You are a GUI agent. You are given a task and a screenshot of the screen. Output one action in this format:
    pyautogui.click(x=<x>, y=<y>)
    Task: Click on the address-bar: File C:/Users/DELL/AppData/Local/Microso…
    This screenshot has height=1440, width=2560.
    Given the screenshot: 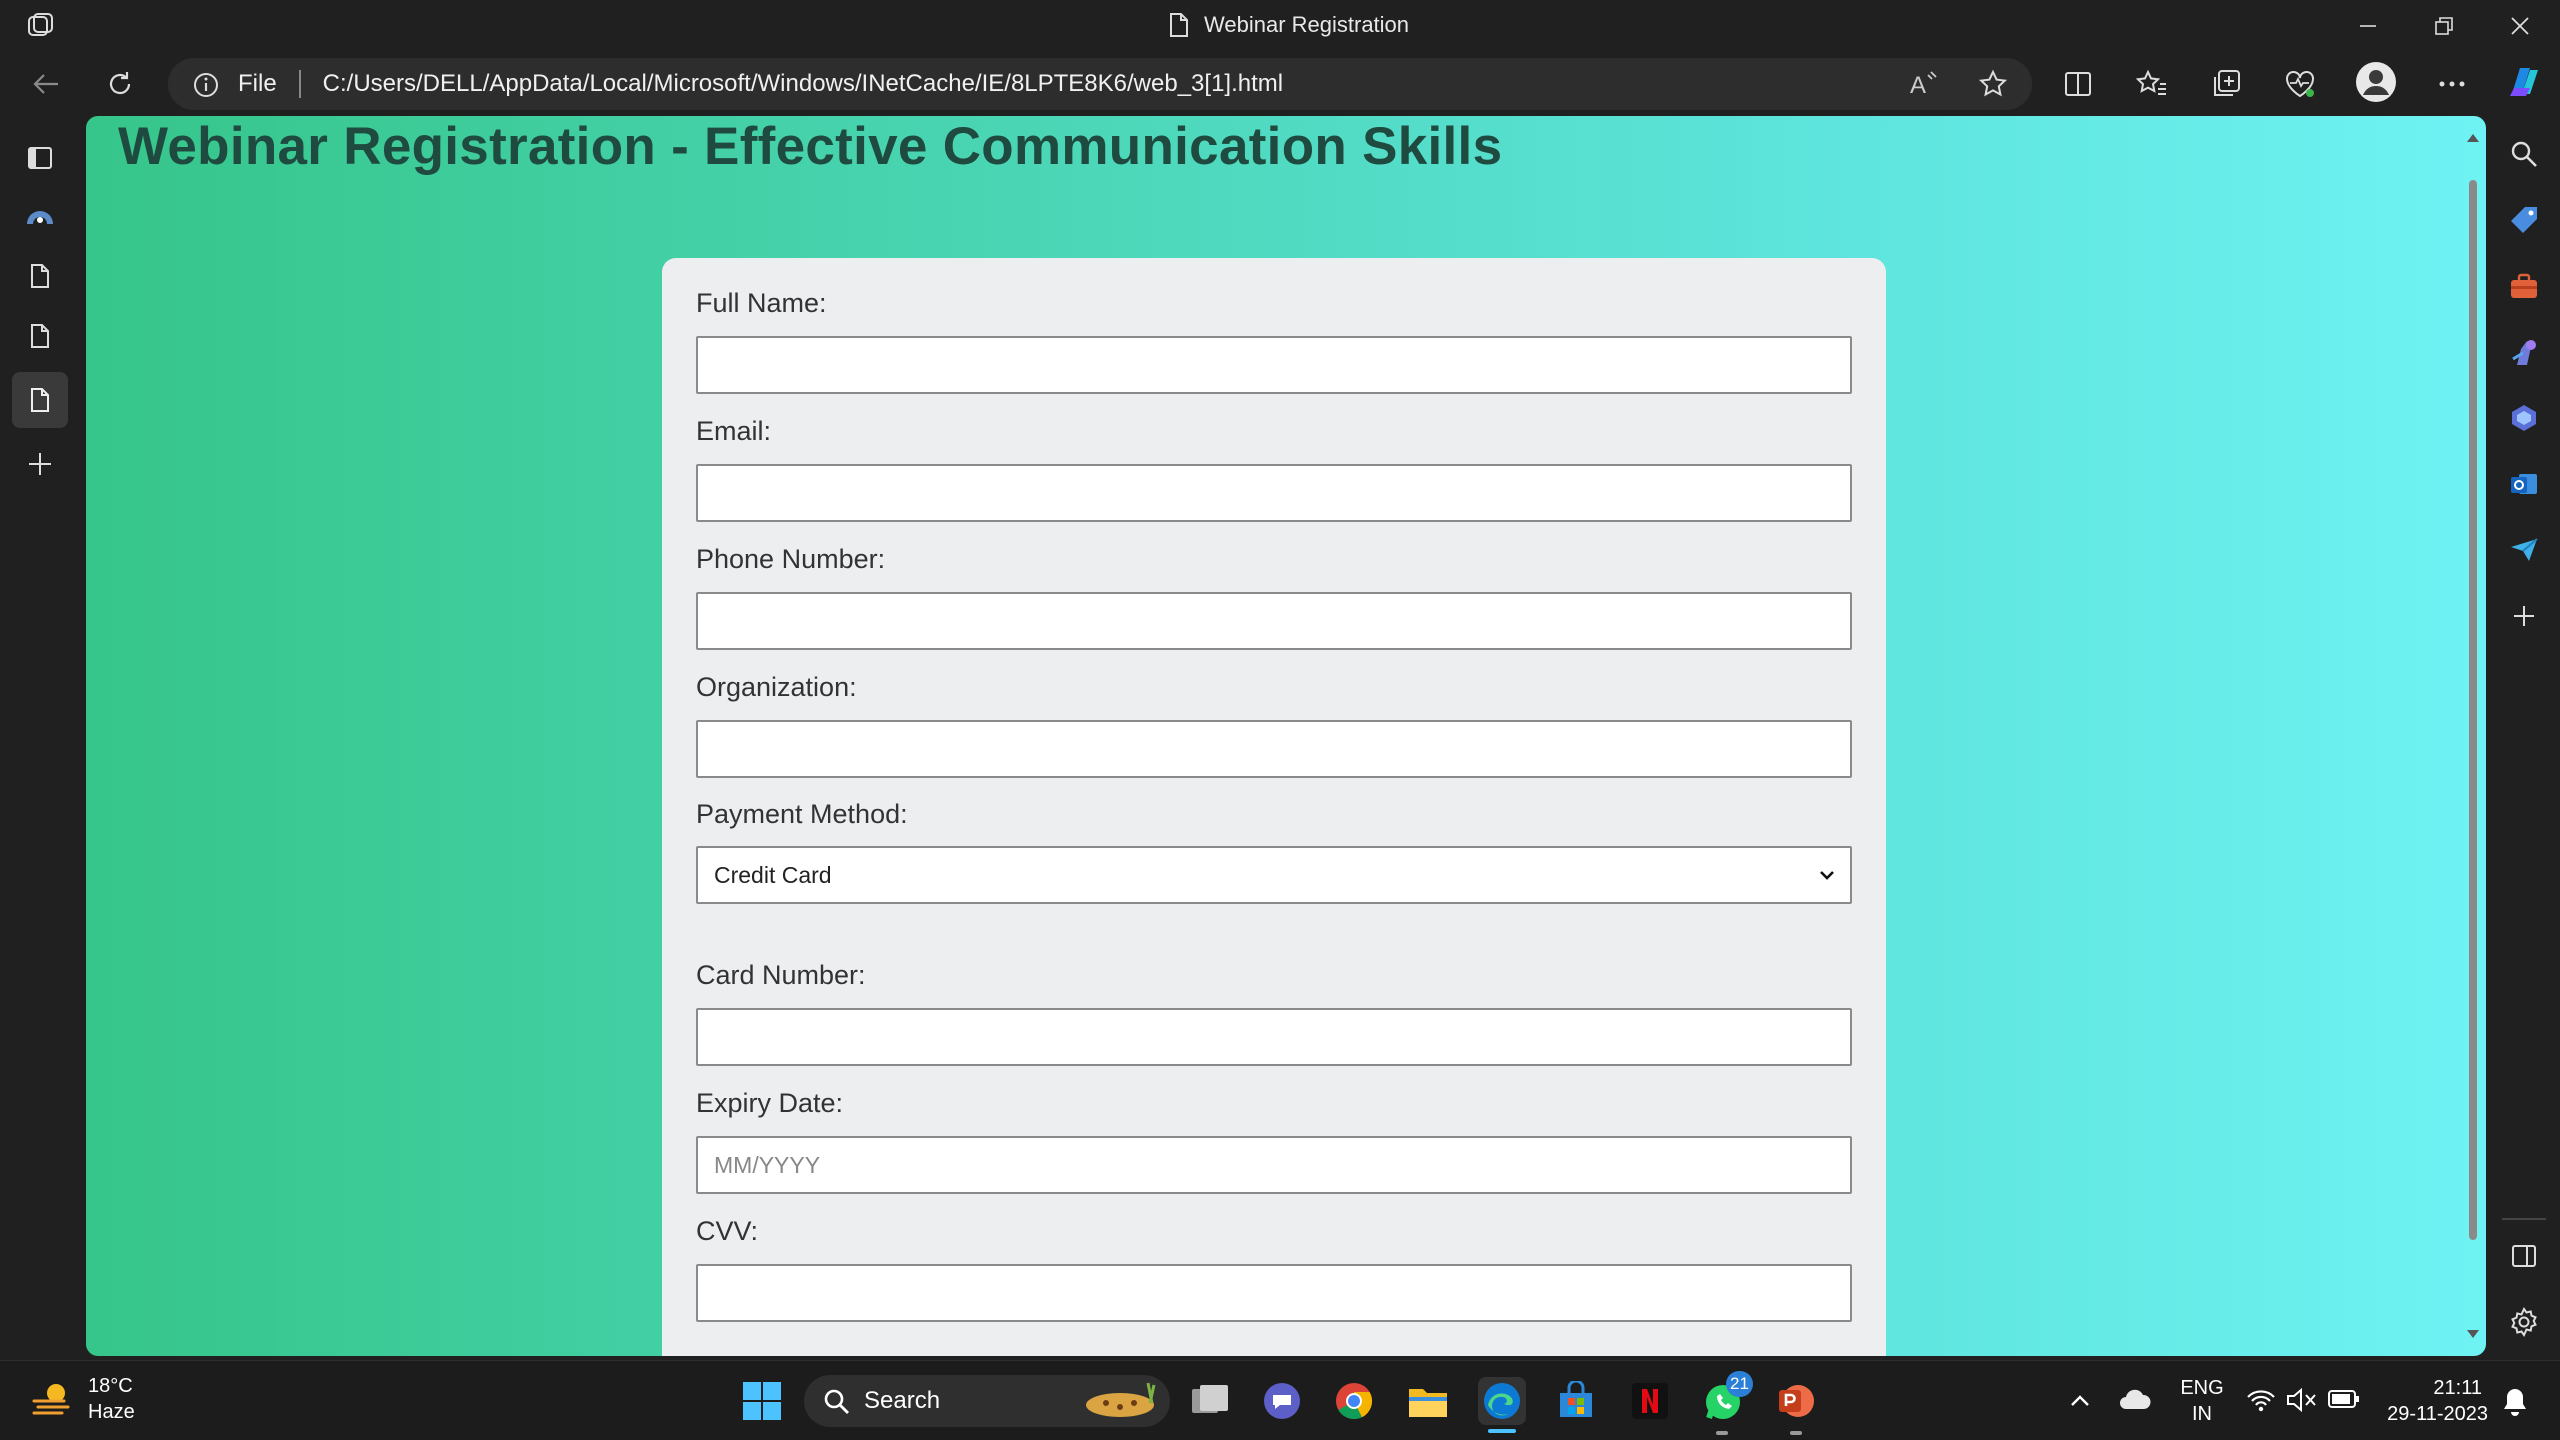 What is the action you would take?
    pyautogui.click(x=1100, y=84)
    